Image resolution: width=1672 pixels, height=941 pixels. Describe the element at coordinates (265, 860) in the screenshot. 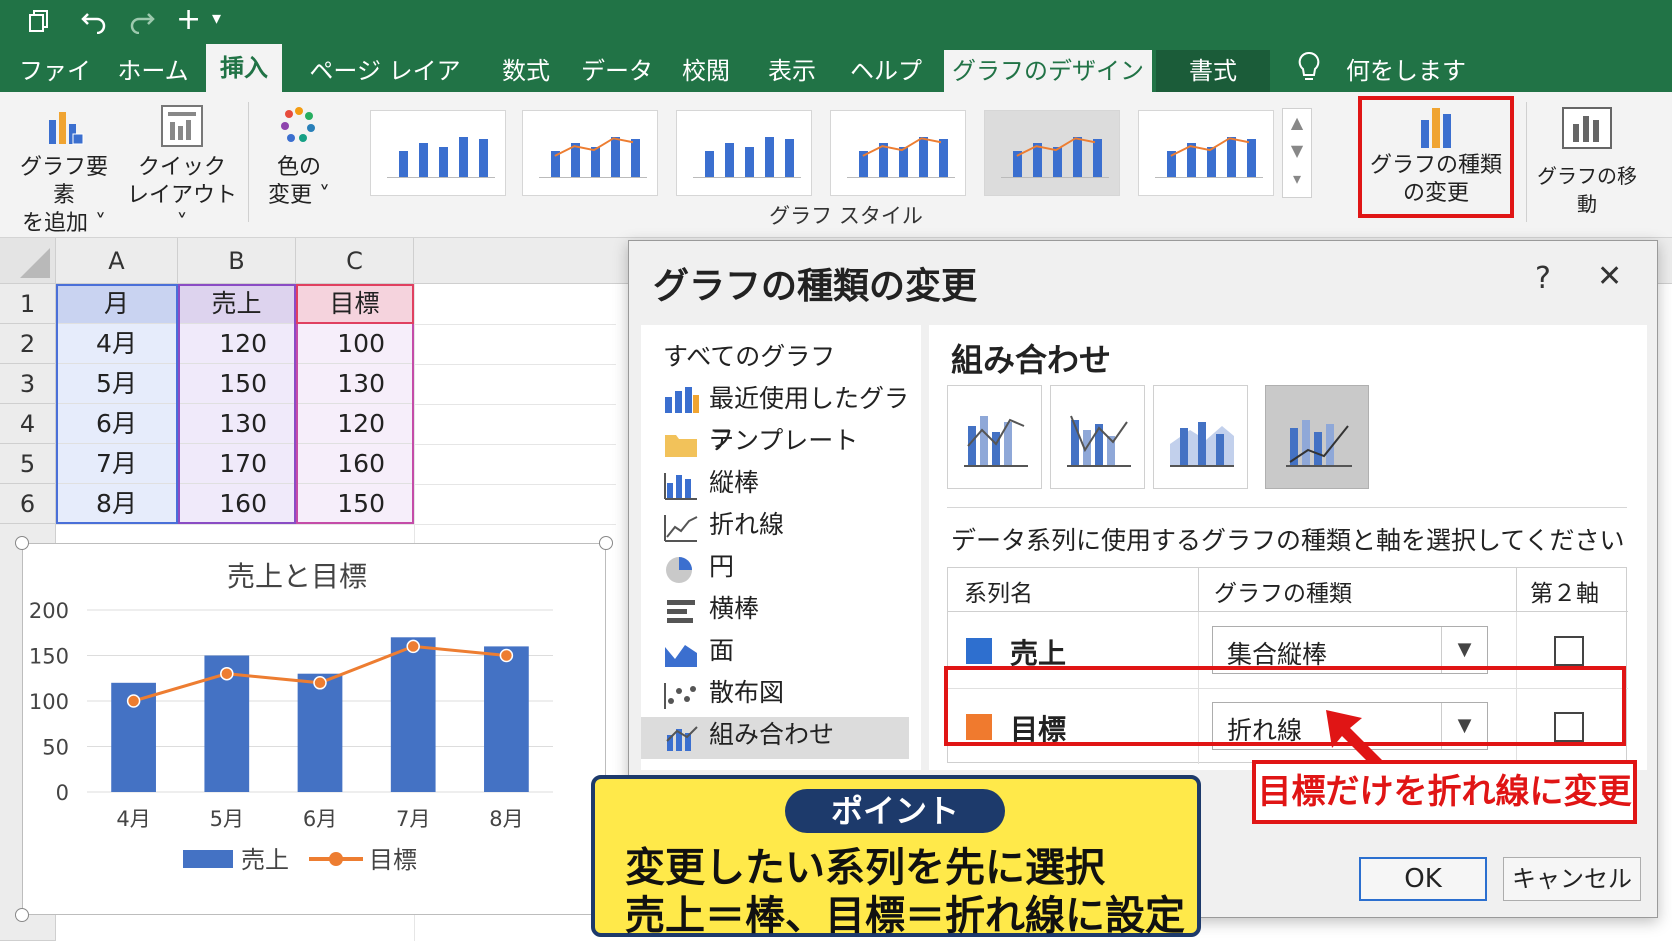

I see `legend-sales-label: 売上` at that location.